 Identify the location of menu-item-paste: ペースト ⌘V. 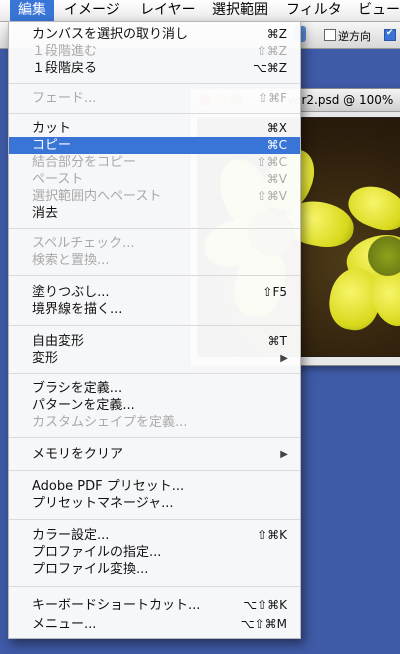
(154, 179).